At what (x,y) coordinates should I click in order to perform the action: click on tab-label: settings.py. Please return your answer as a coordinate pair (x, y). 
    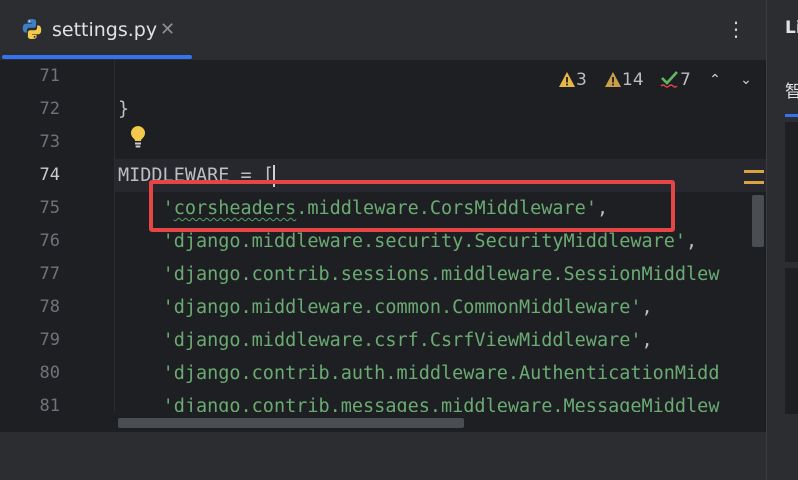
    Looking at the image, I should click on (105, 30).